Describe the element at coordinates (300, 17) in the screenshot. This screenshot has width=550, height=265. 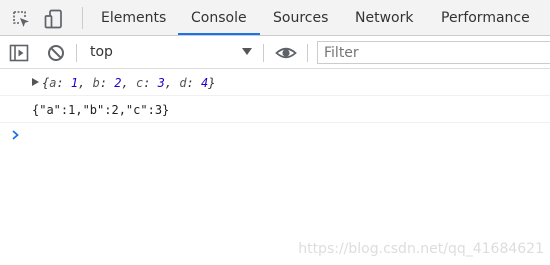
I see `tab-sources: Sources` at that location.